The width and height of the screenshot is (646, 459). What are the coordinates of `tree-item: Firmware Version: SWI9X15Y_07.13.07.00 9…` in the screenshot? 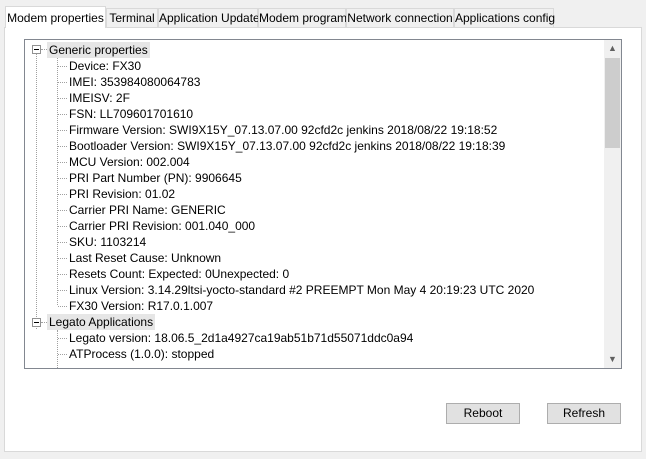 It's located at (283, 130).